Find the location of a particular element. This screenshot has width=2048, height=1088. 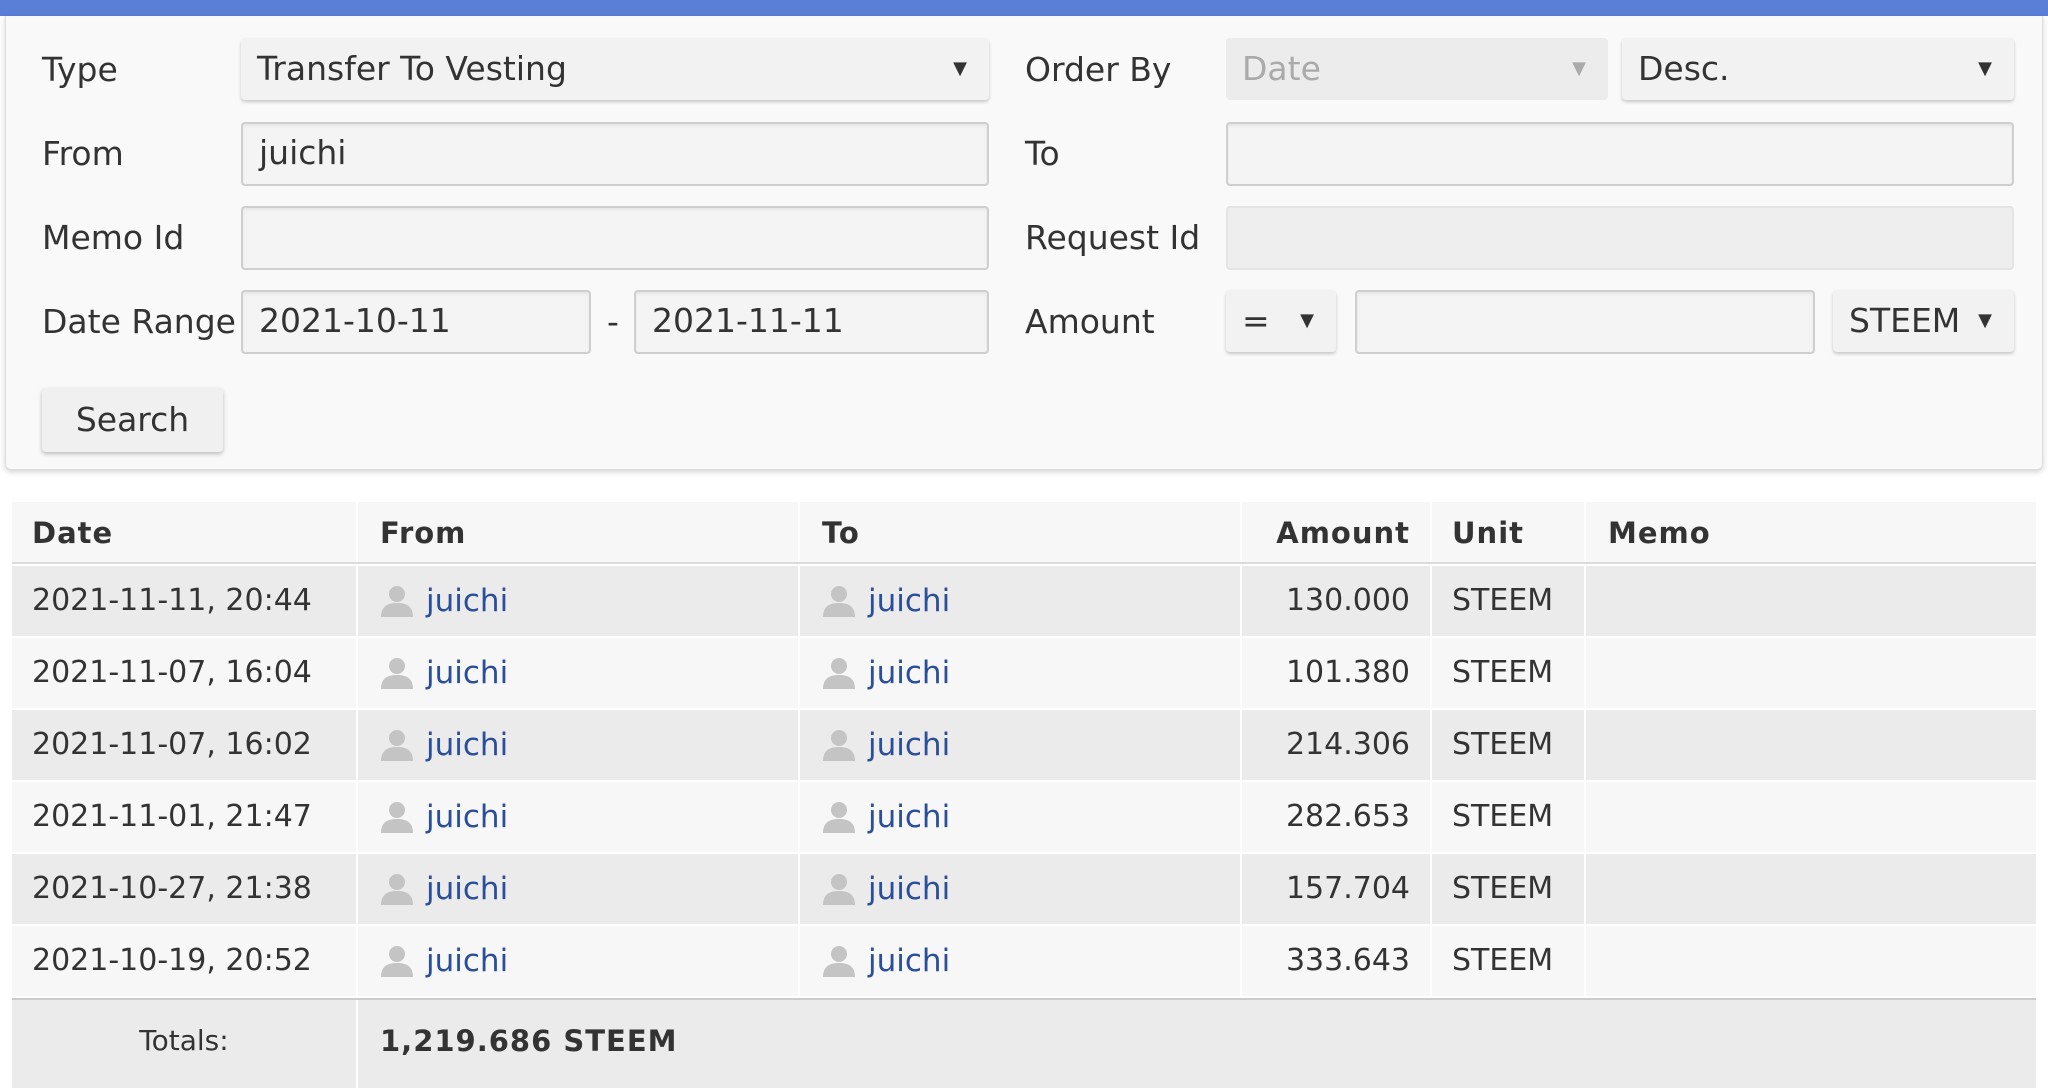

header-to: To is located at coordinates (1021, 532).